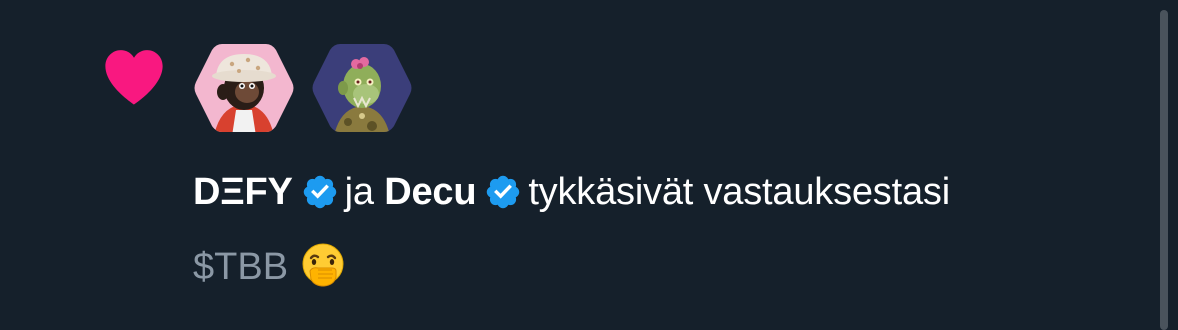 The width and height of the screenshot is (1178, 330). I want to click on user-name-decu: Decu, so click(430, 192).